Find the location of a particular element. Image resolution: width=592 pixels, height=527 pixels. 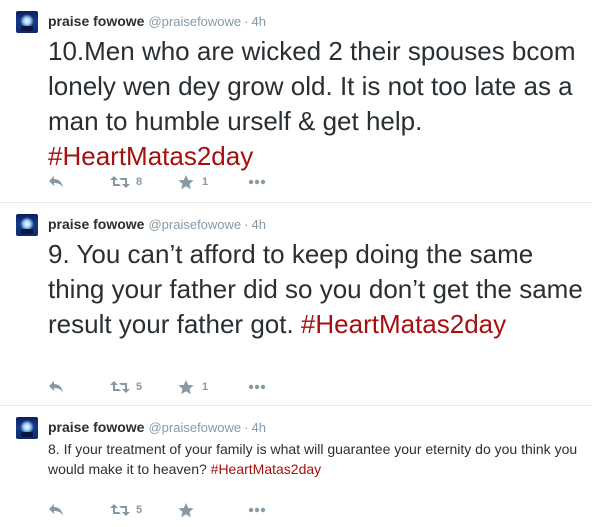

favorite-button is located at coordinates (190, 510).